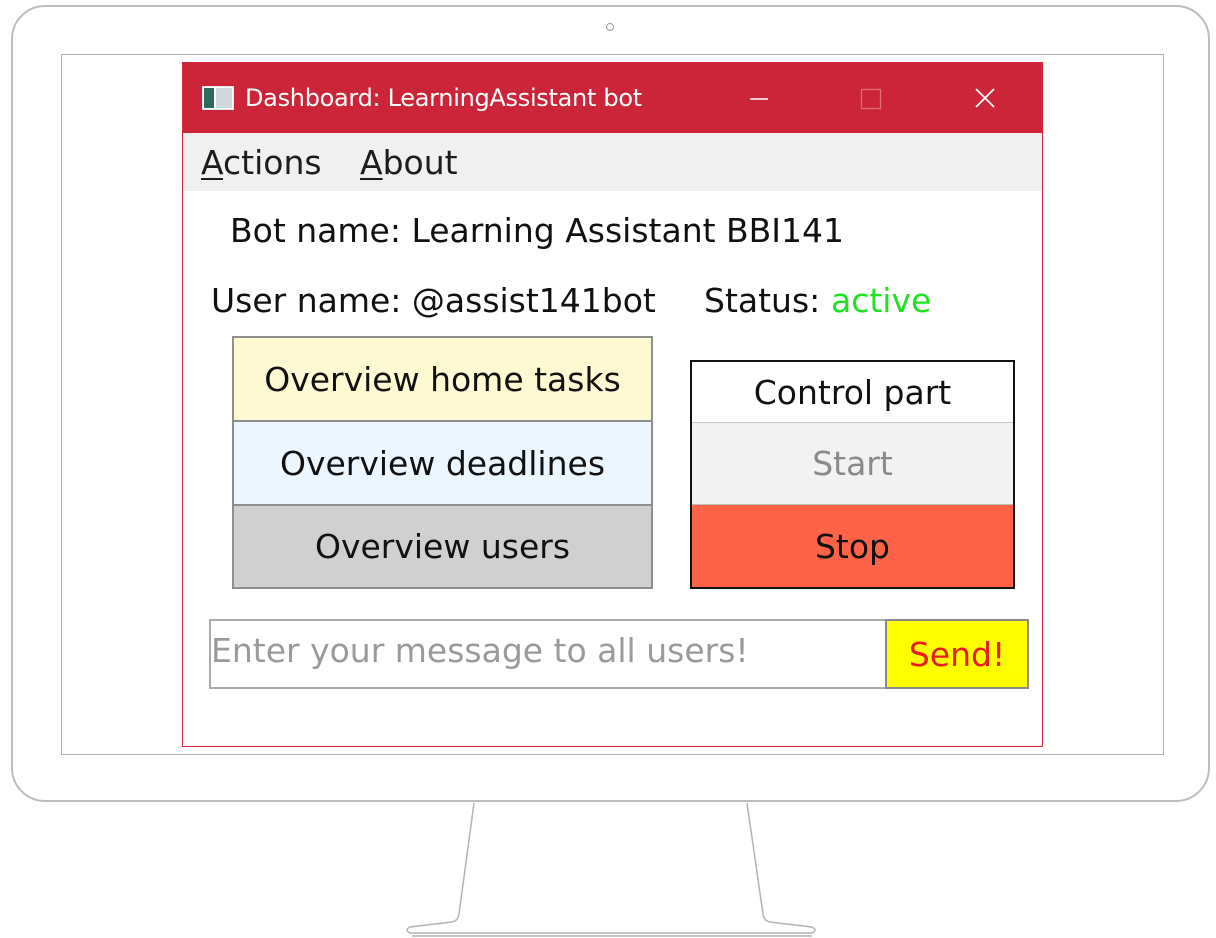 Image resolution: width=1216 pixels, height=938 pixels. Describe the element at coordinates (443, 98) in the screenshot. I see `window-title: Dashboard: LearningAssistant bot` at that location.